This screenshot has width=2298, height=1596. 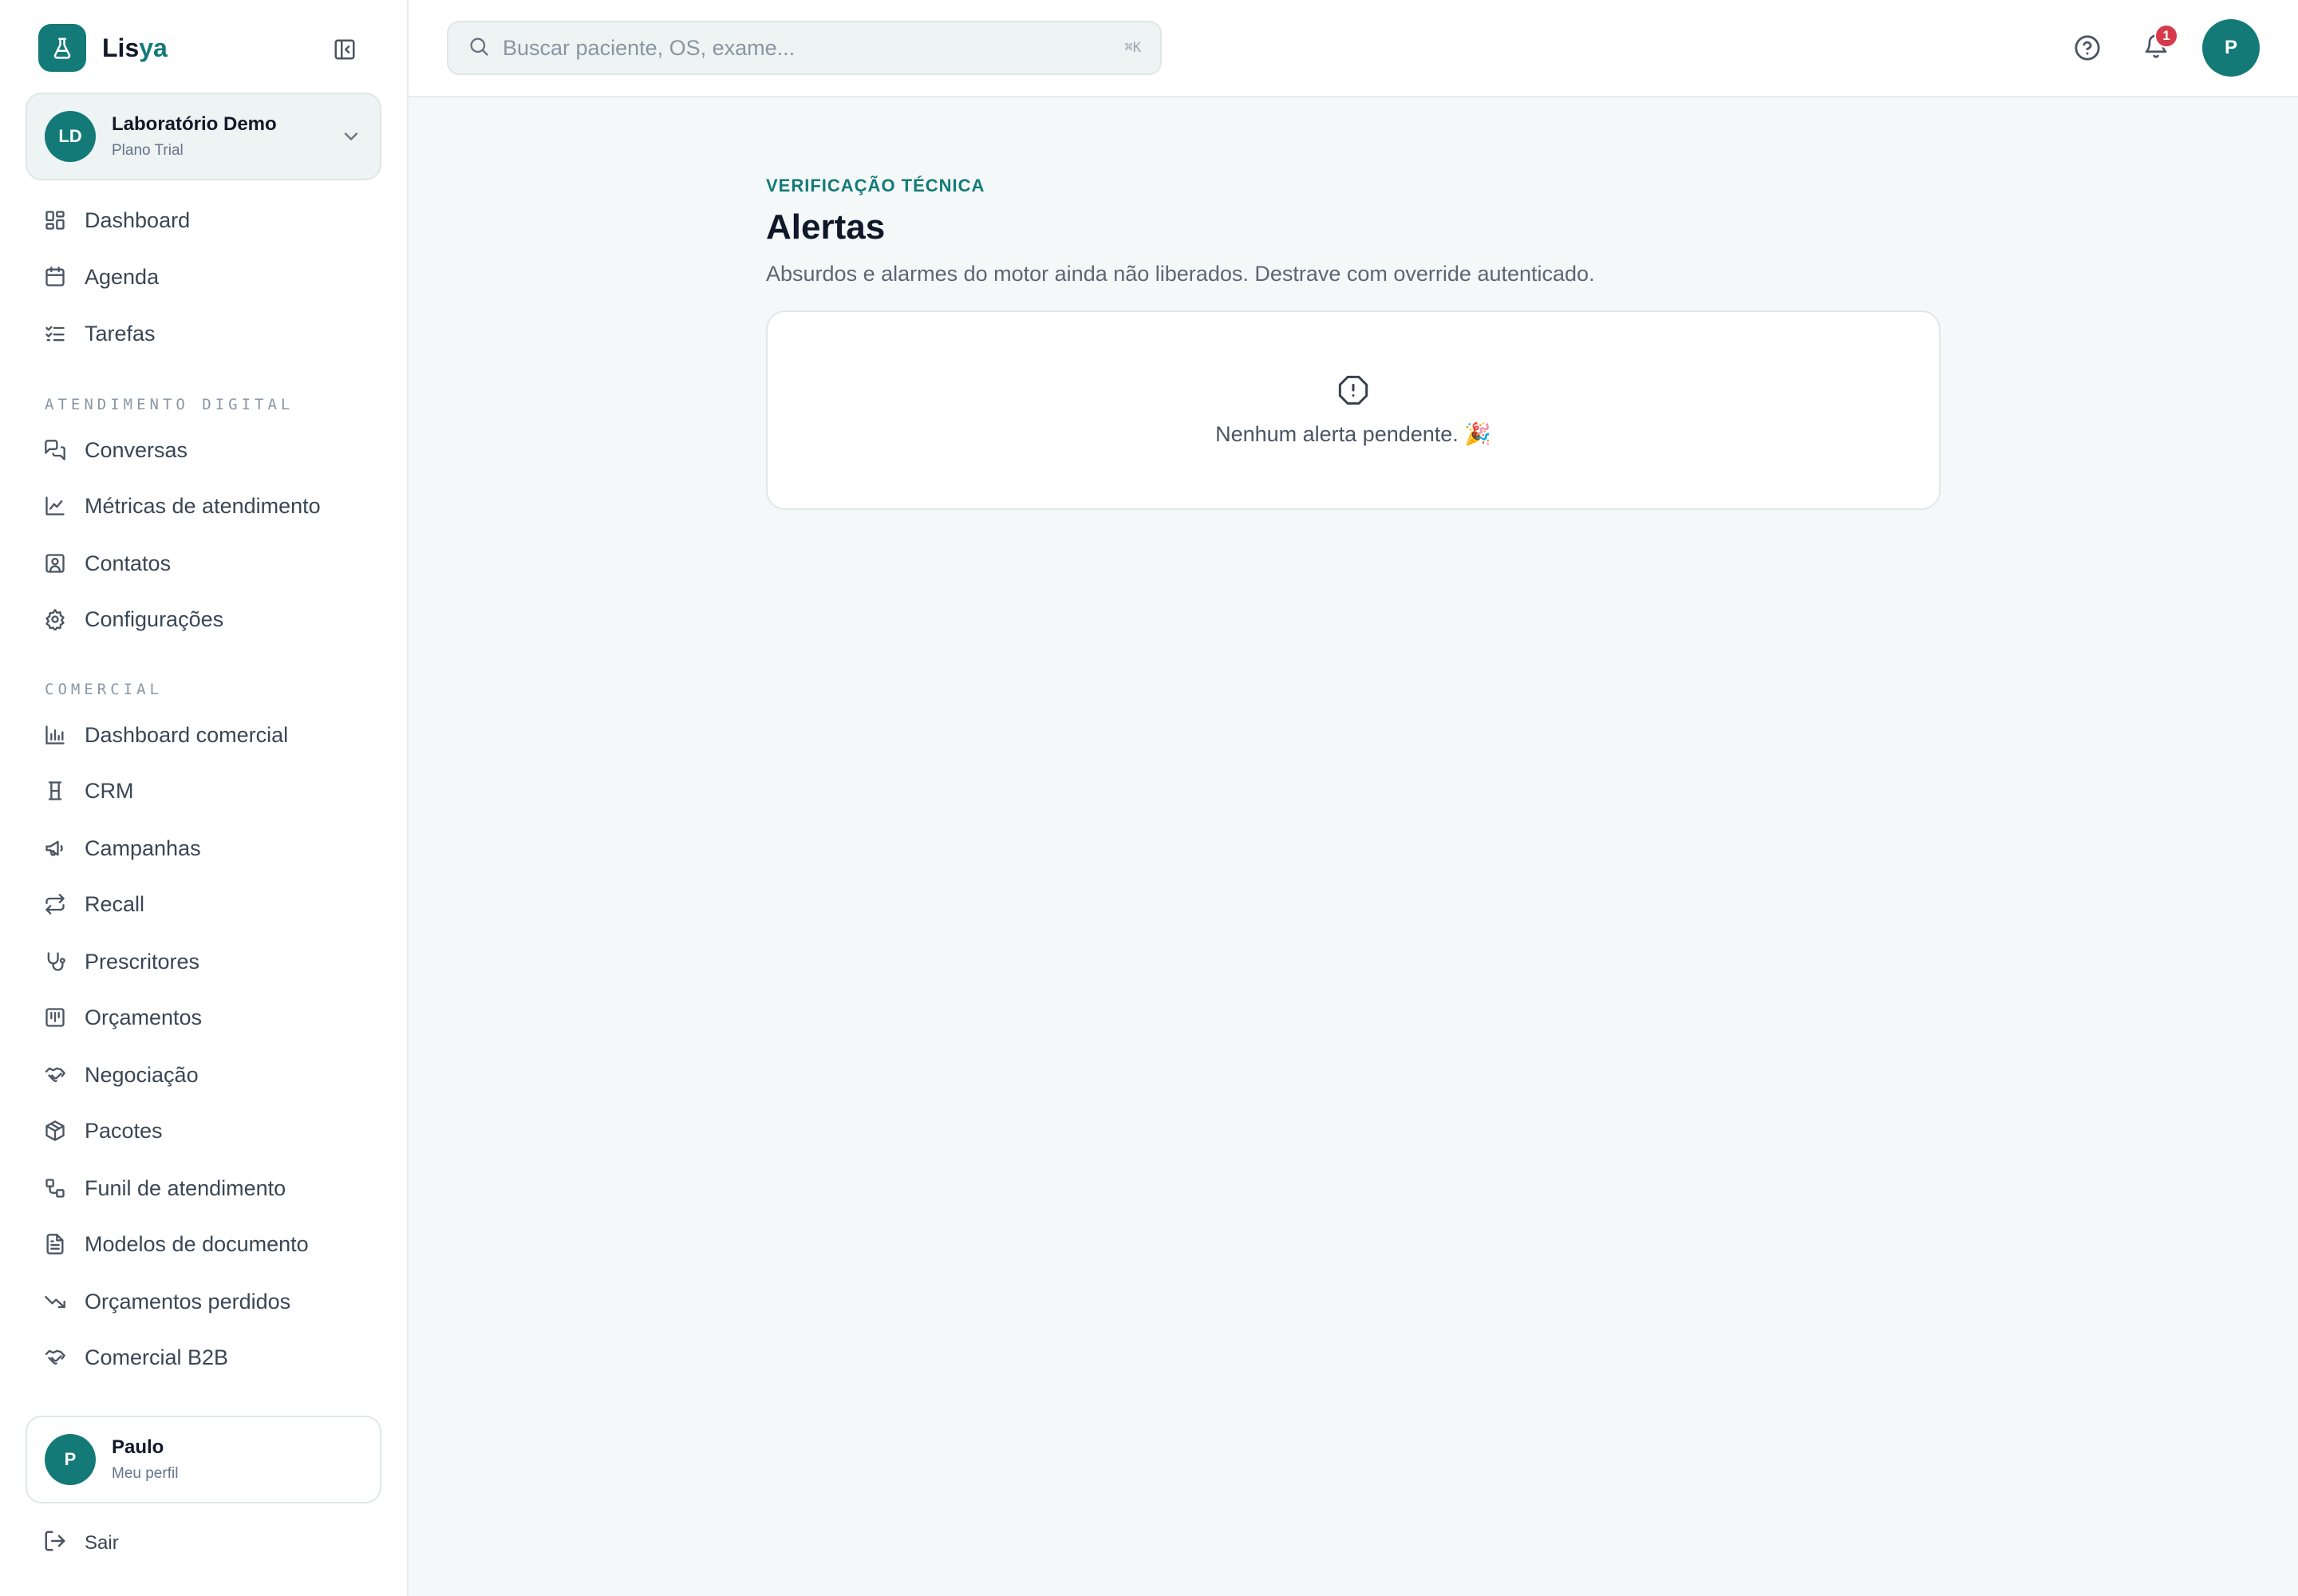 What do you see at coordinates (875, 186) in the screenshot?
I see `page-eyebrow: VERIFICAÇÃO TÉCNICA` at bounding box center [875, 186].